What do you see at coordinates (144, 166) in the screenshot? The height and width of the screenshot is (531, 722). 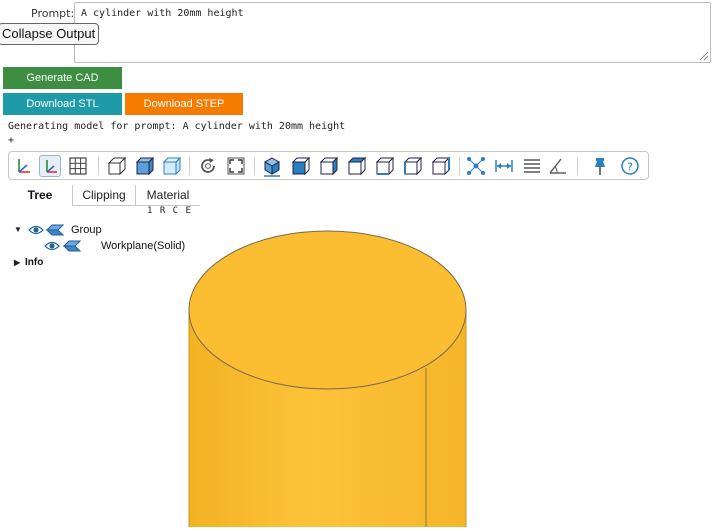 I see `ortho-icon` at bounding box center [144, 166].